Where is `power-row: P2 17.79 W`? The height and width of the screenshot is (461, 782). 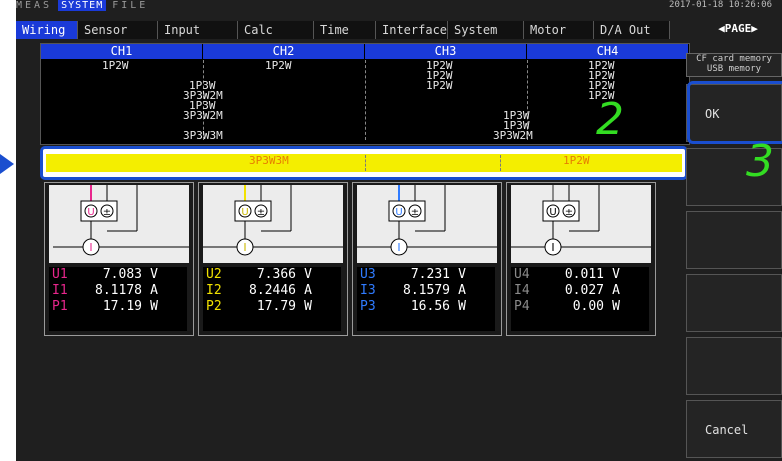 power-row: P2 17.79 W is located at coordinates (272, 307).